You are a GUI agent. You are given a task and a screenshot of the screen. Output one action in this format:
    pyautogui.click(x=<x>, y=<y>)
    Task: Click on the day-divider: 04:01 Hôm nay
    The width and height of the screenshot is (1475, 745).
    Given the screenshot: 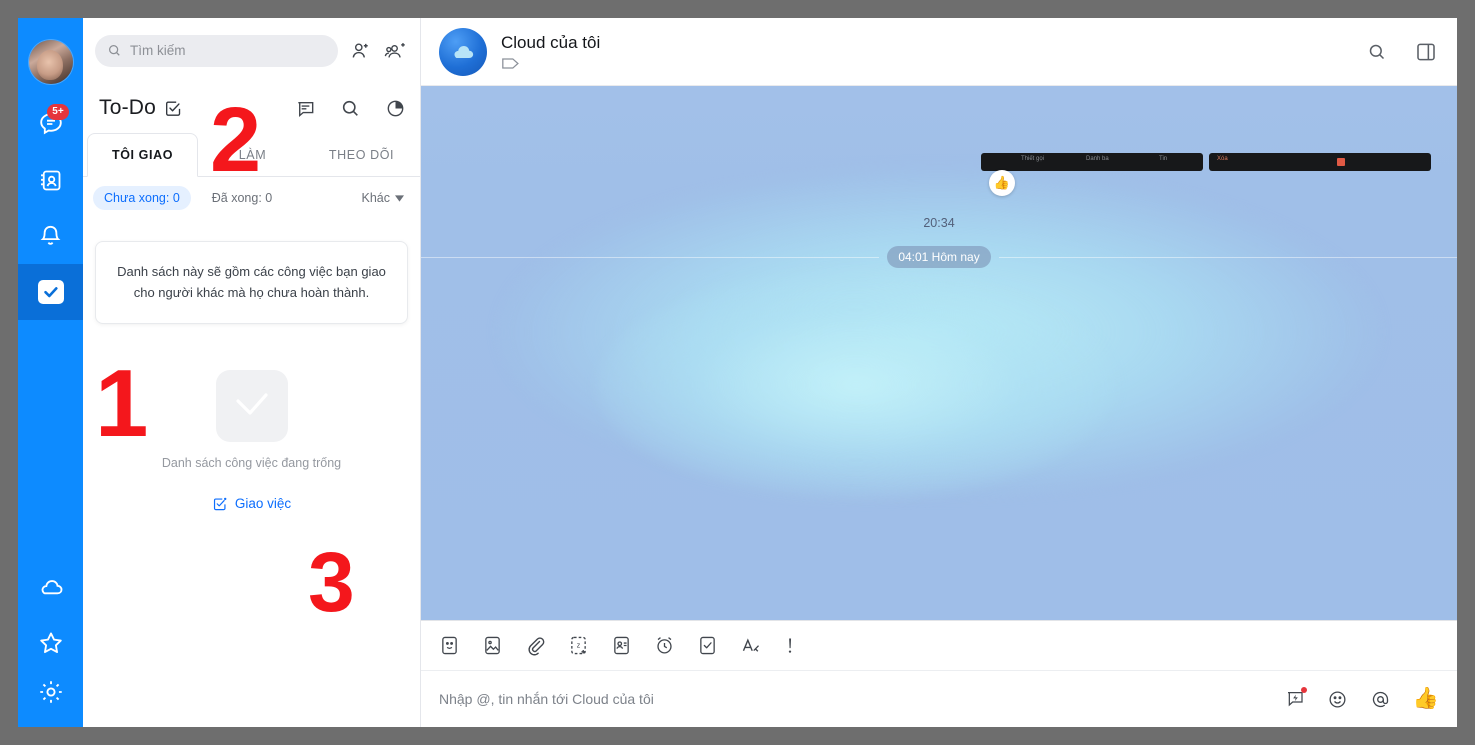 What is the action you would take?
    pyautogui.click(x=939, y=257)
    